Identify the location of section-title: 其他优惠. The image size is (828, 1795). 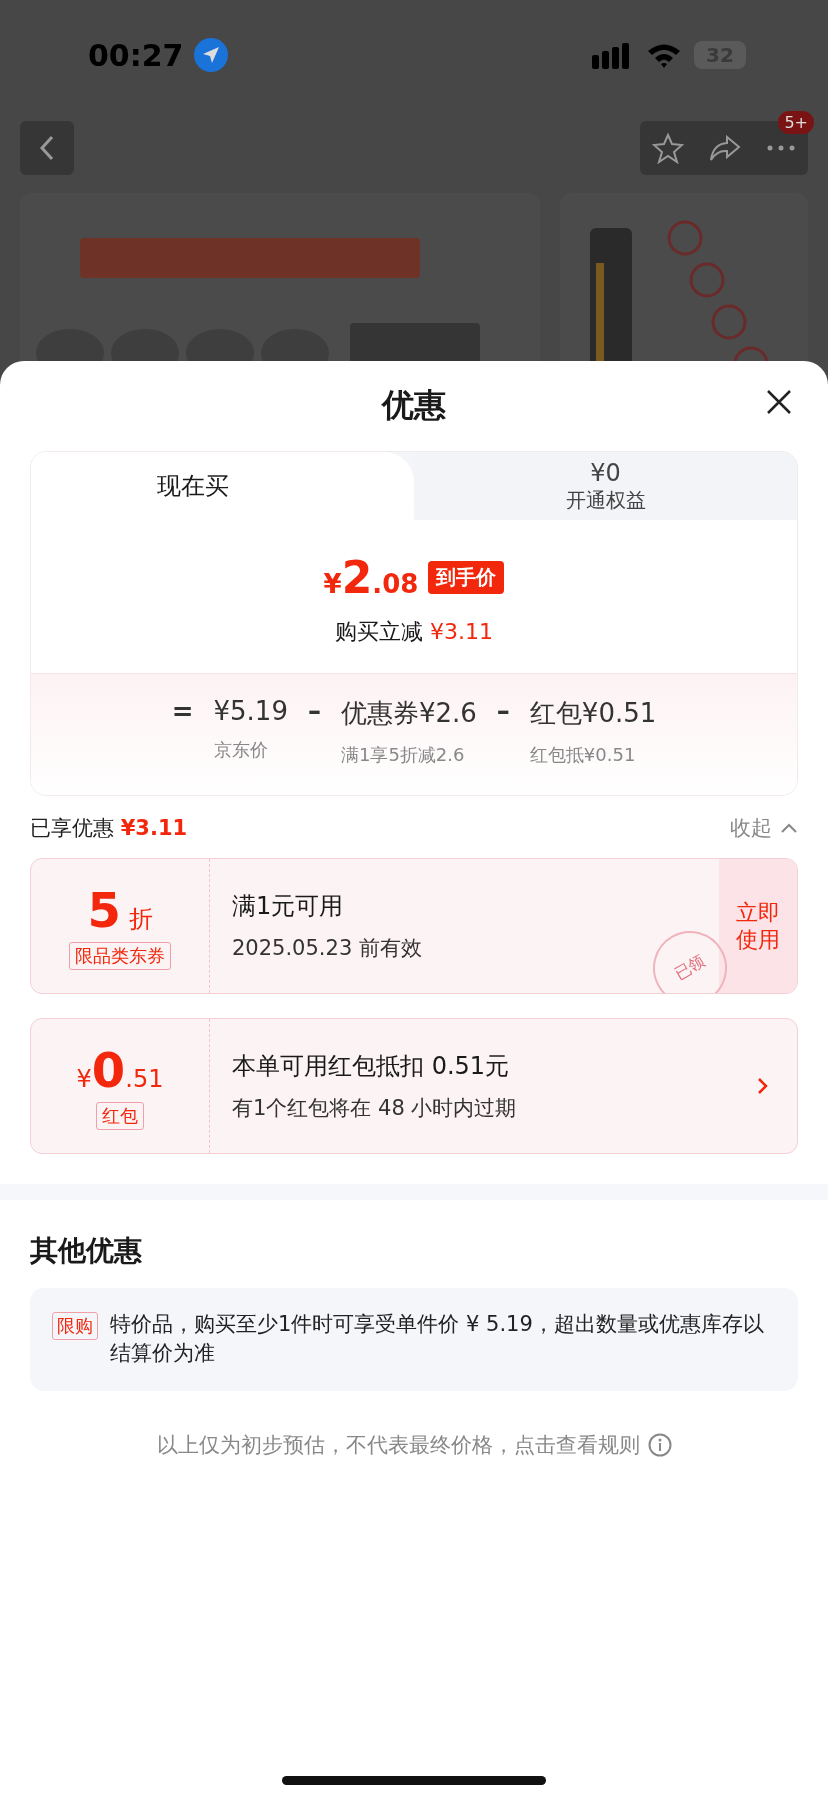
(86, 1251).